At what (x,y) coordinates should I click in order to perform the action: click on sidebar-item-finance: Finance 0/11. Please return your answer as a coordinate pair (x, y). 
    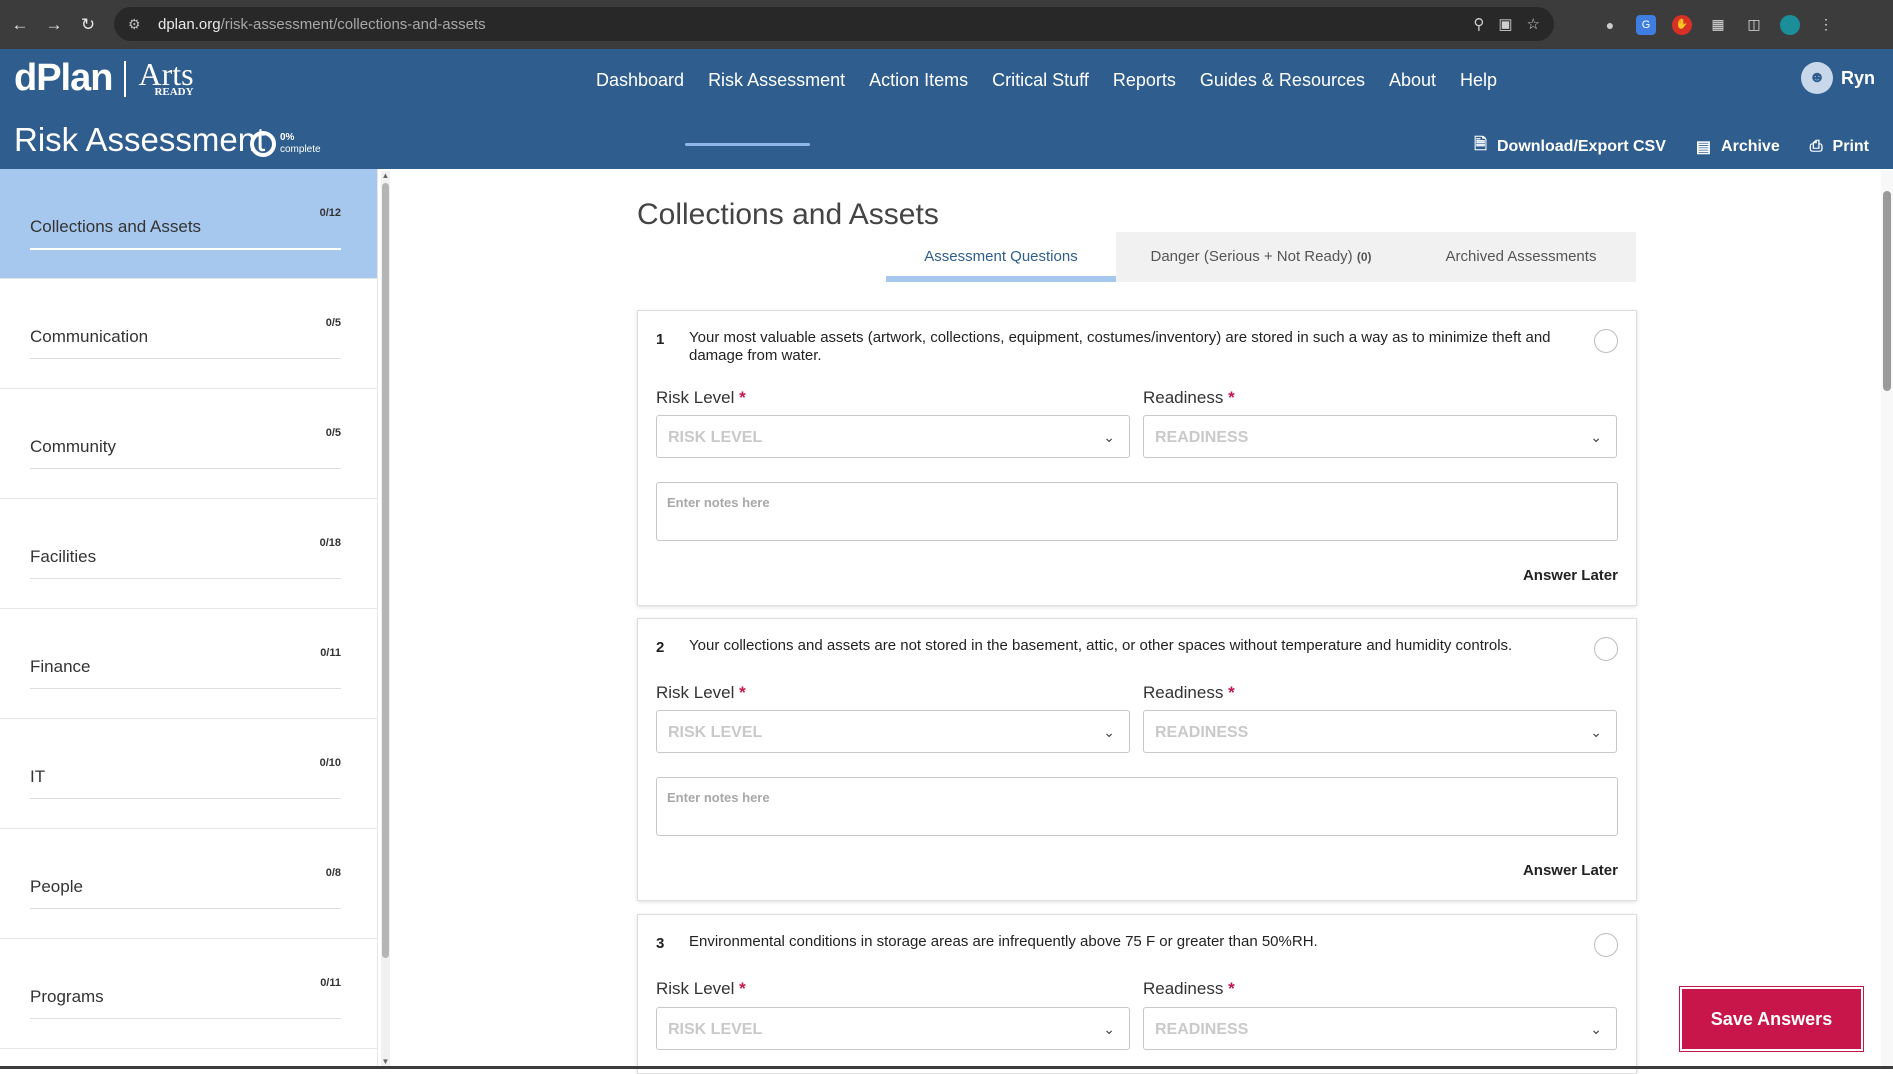
    Looking at the image, I should click on (188, 664).